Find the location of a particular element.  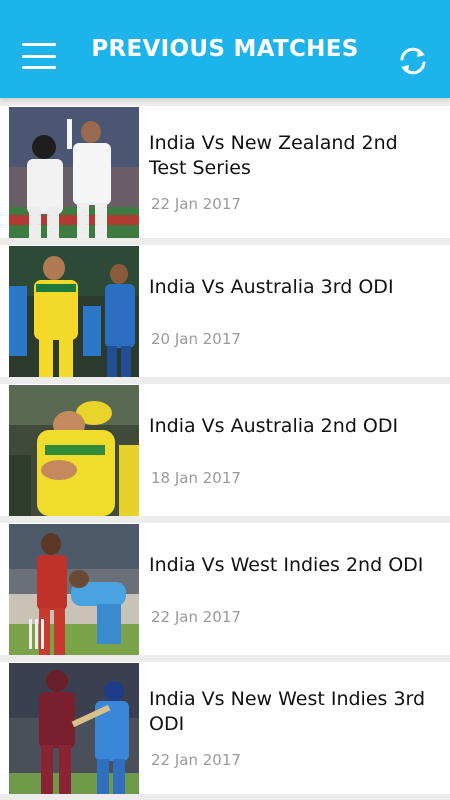

match-date: 20 Jan 2017 is located at coordinates (196, 338).